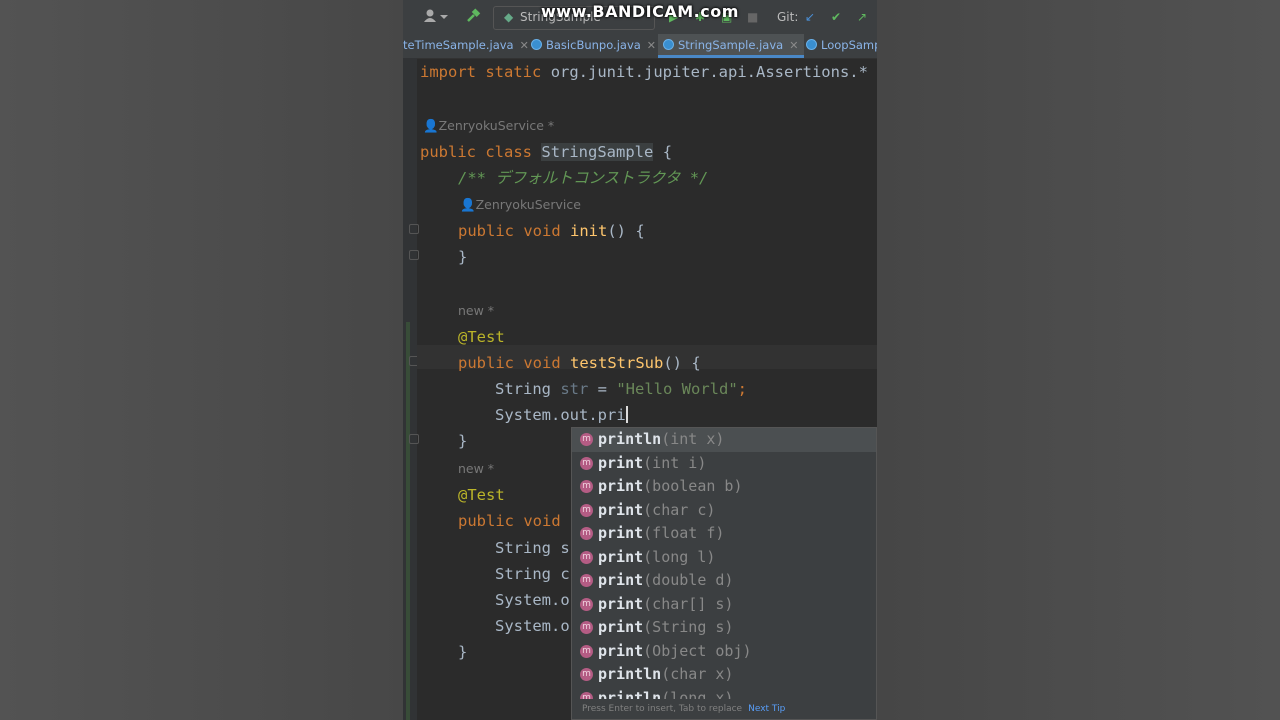 This screenshot has width=1280, height=720. What do you see at coordinates (583, 178) in the screenshot?
I see `code-line-comment: /** デフォルトコンストラクタ */` at bounding box center [583, 178].